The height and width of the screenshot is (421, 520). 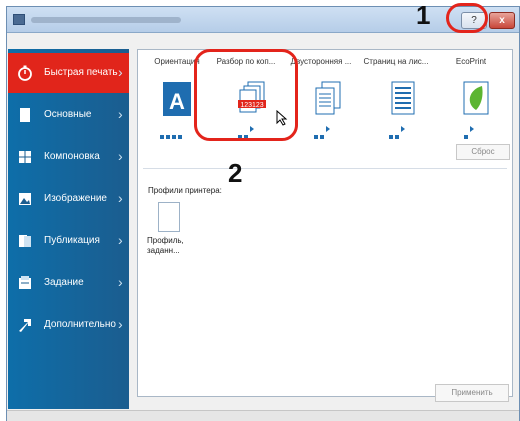 I want to click on divider, so click(x=325, y=168).